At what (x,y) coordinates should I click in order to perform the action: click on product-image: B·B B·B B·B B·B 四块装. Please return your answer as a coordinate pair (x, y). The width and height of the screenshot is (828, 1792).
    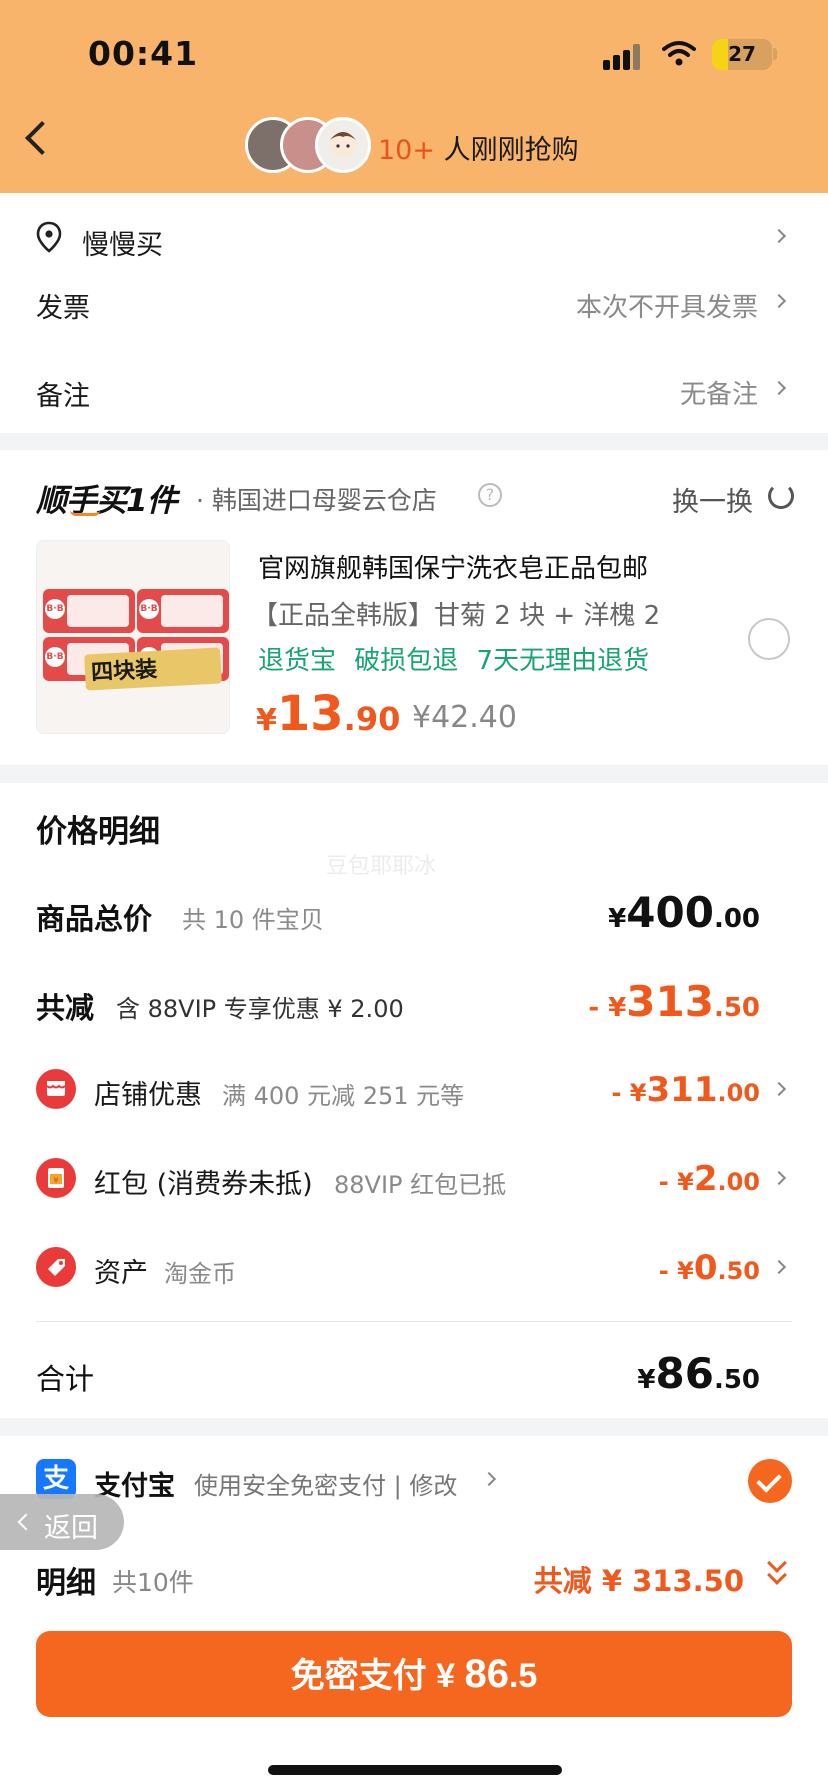
    Looking at the image, I should click on (133, 637).